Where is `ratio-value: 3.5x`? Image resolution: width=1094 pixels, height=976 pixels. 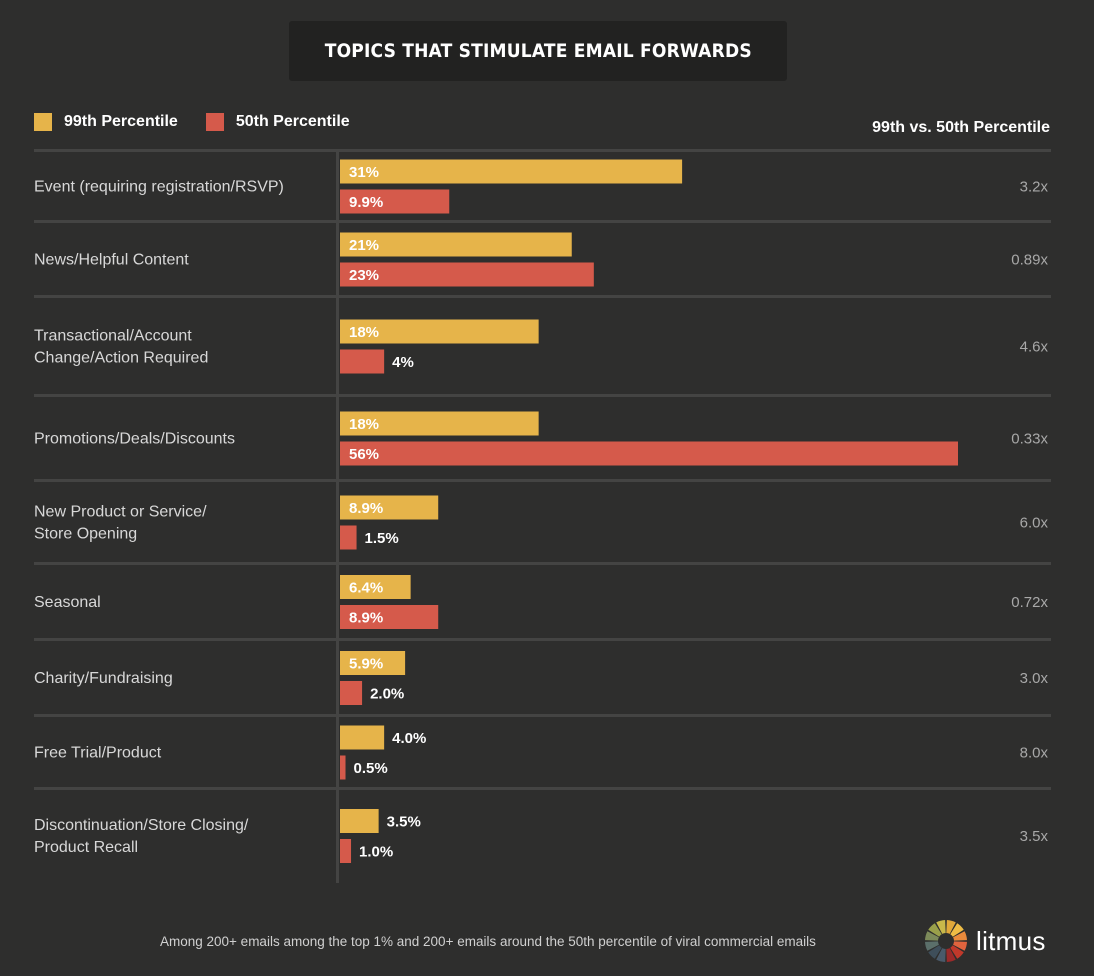 ratio-value: 3.5x is located at coordinates (1034, 836).